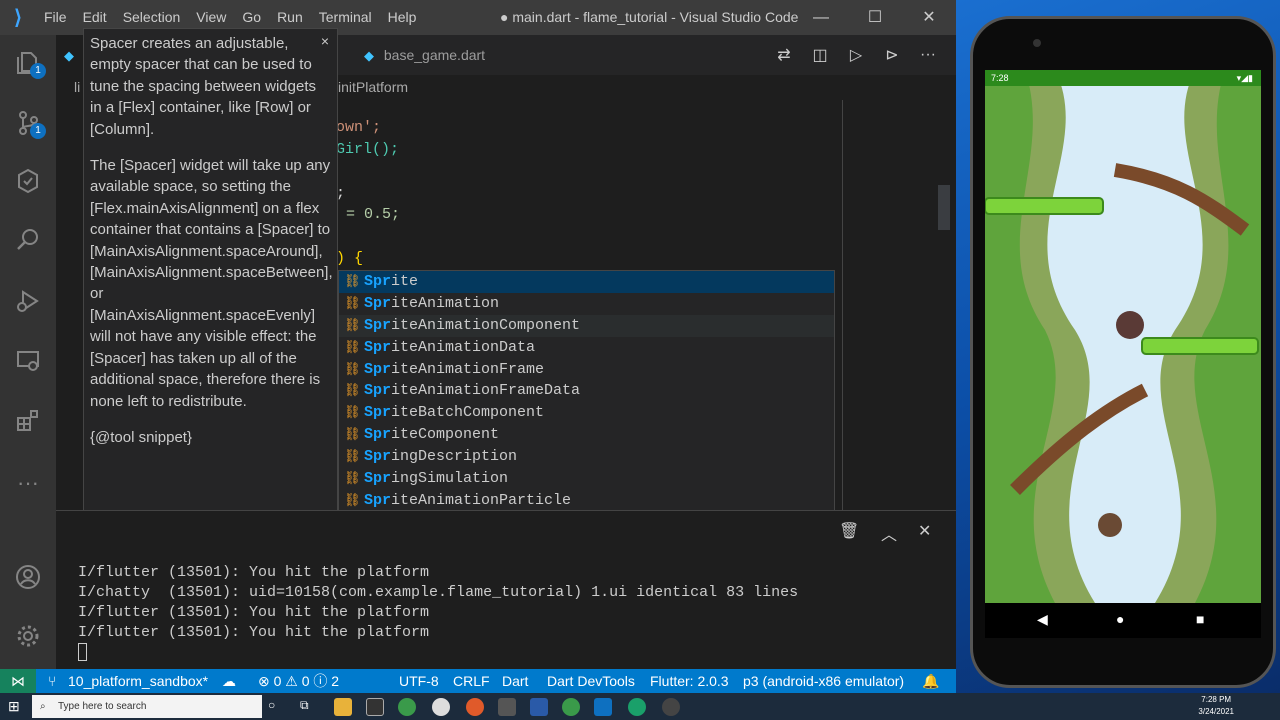 This screenshot has width=1280, height=720. Describe the element at coordinates (539, 707) in the screenshot. I see `powershell-icon` at that location.